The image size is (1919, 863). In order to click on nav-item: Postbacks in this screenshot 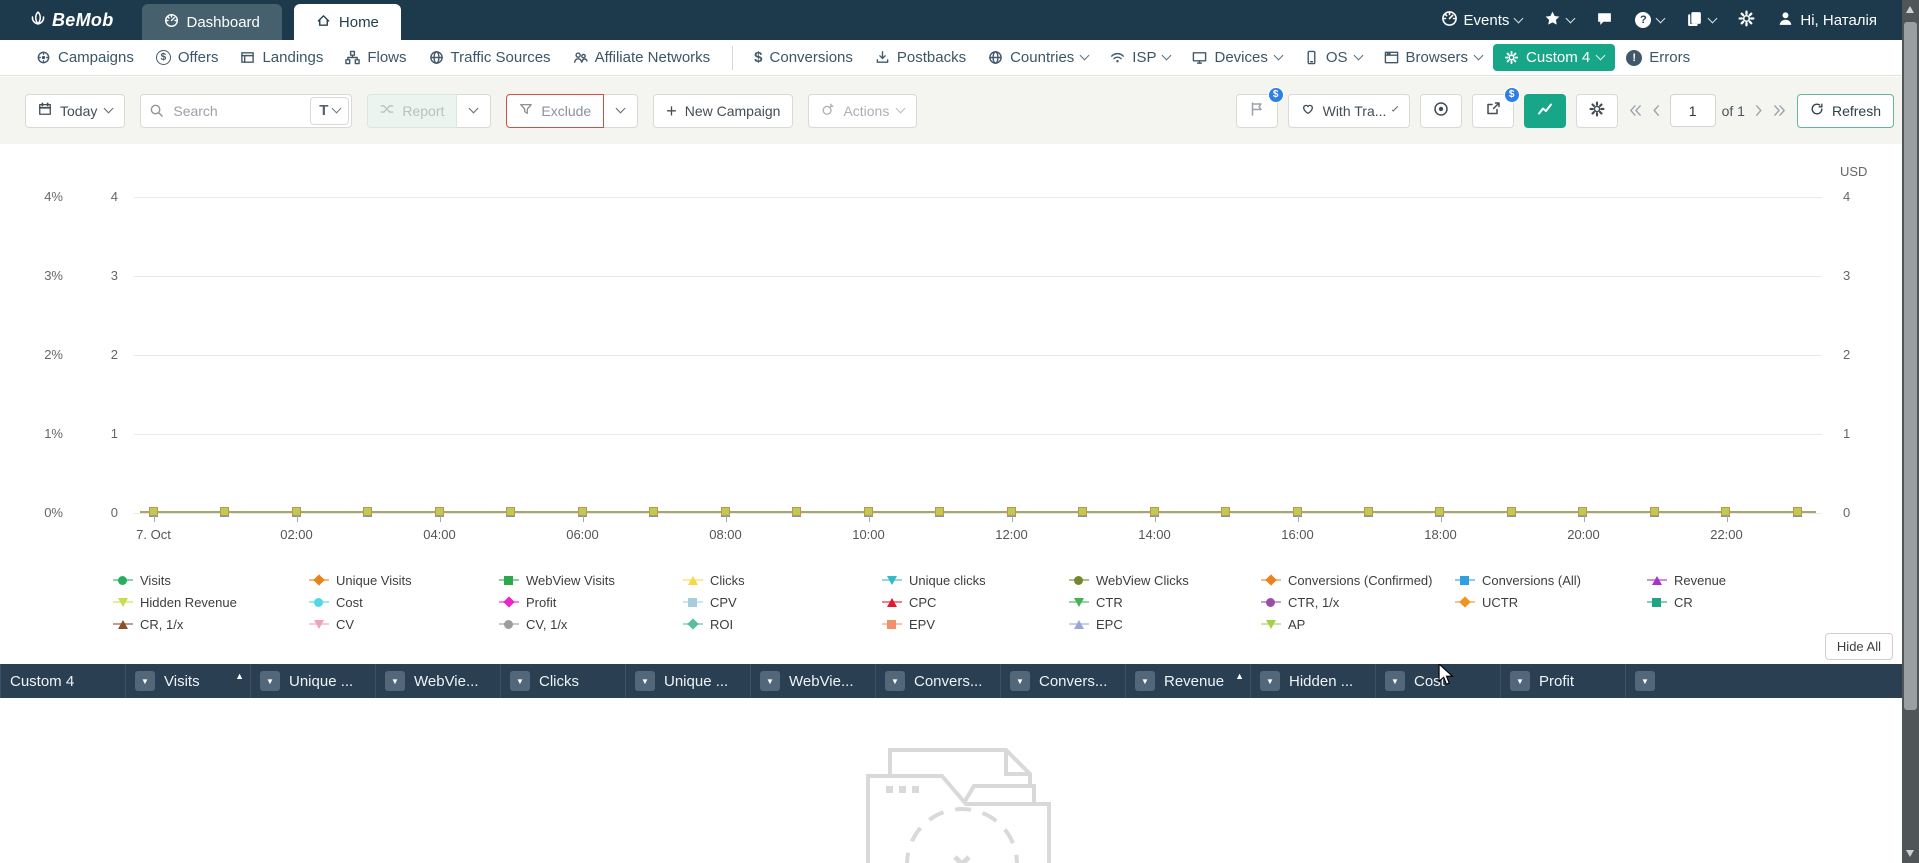, I will do `click(920, 57)`.